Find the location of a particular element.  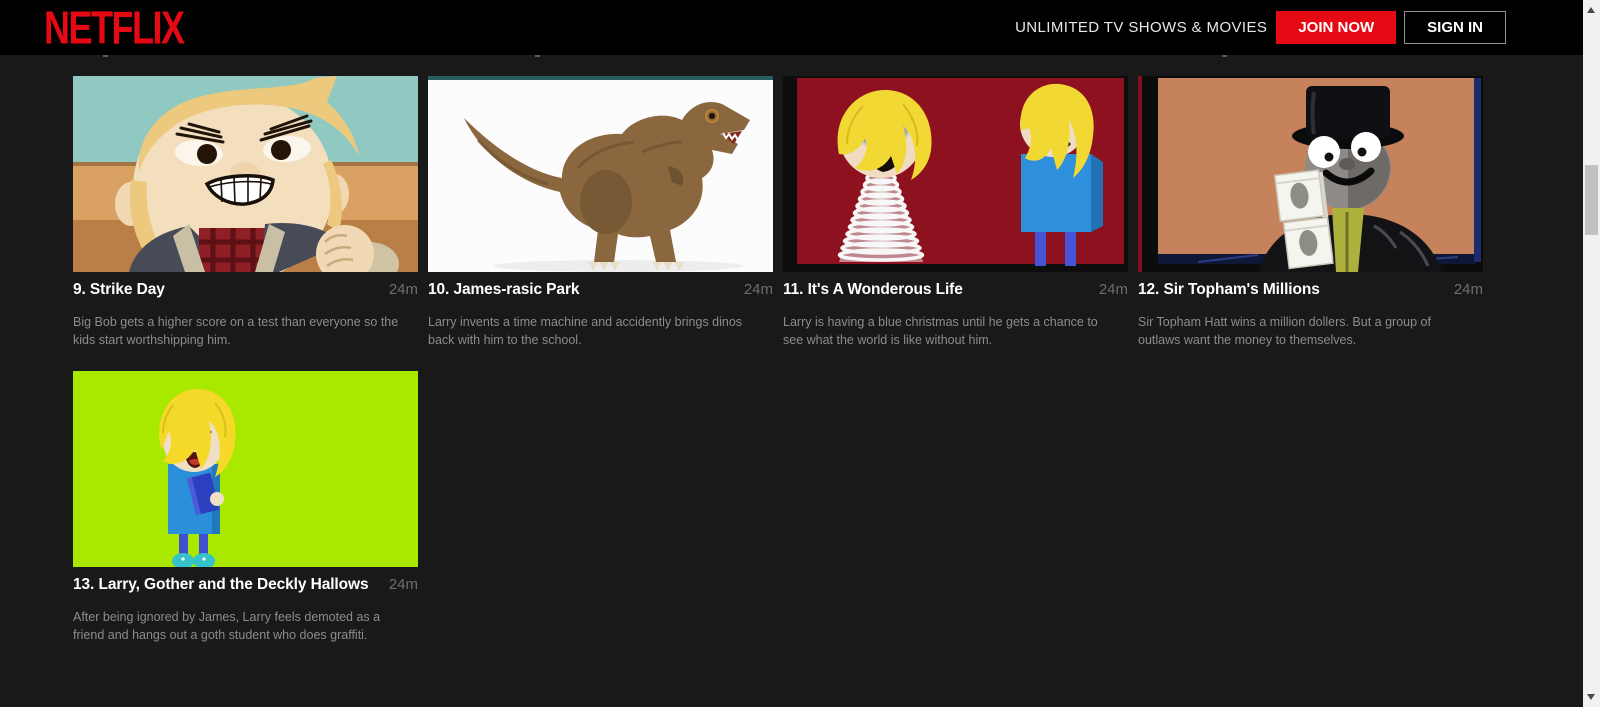

t-rex-art is located at coordinates (600, 174).